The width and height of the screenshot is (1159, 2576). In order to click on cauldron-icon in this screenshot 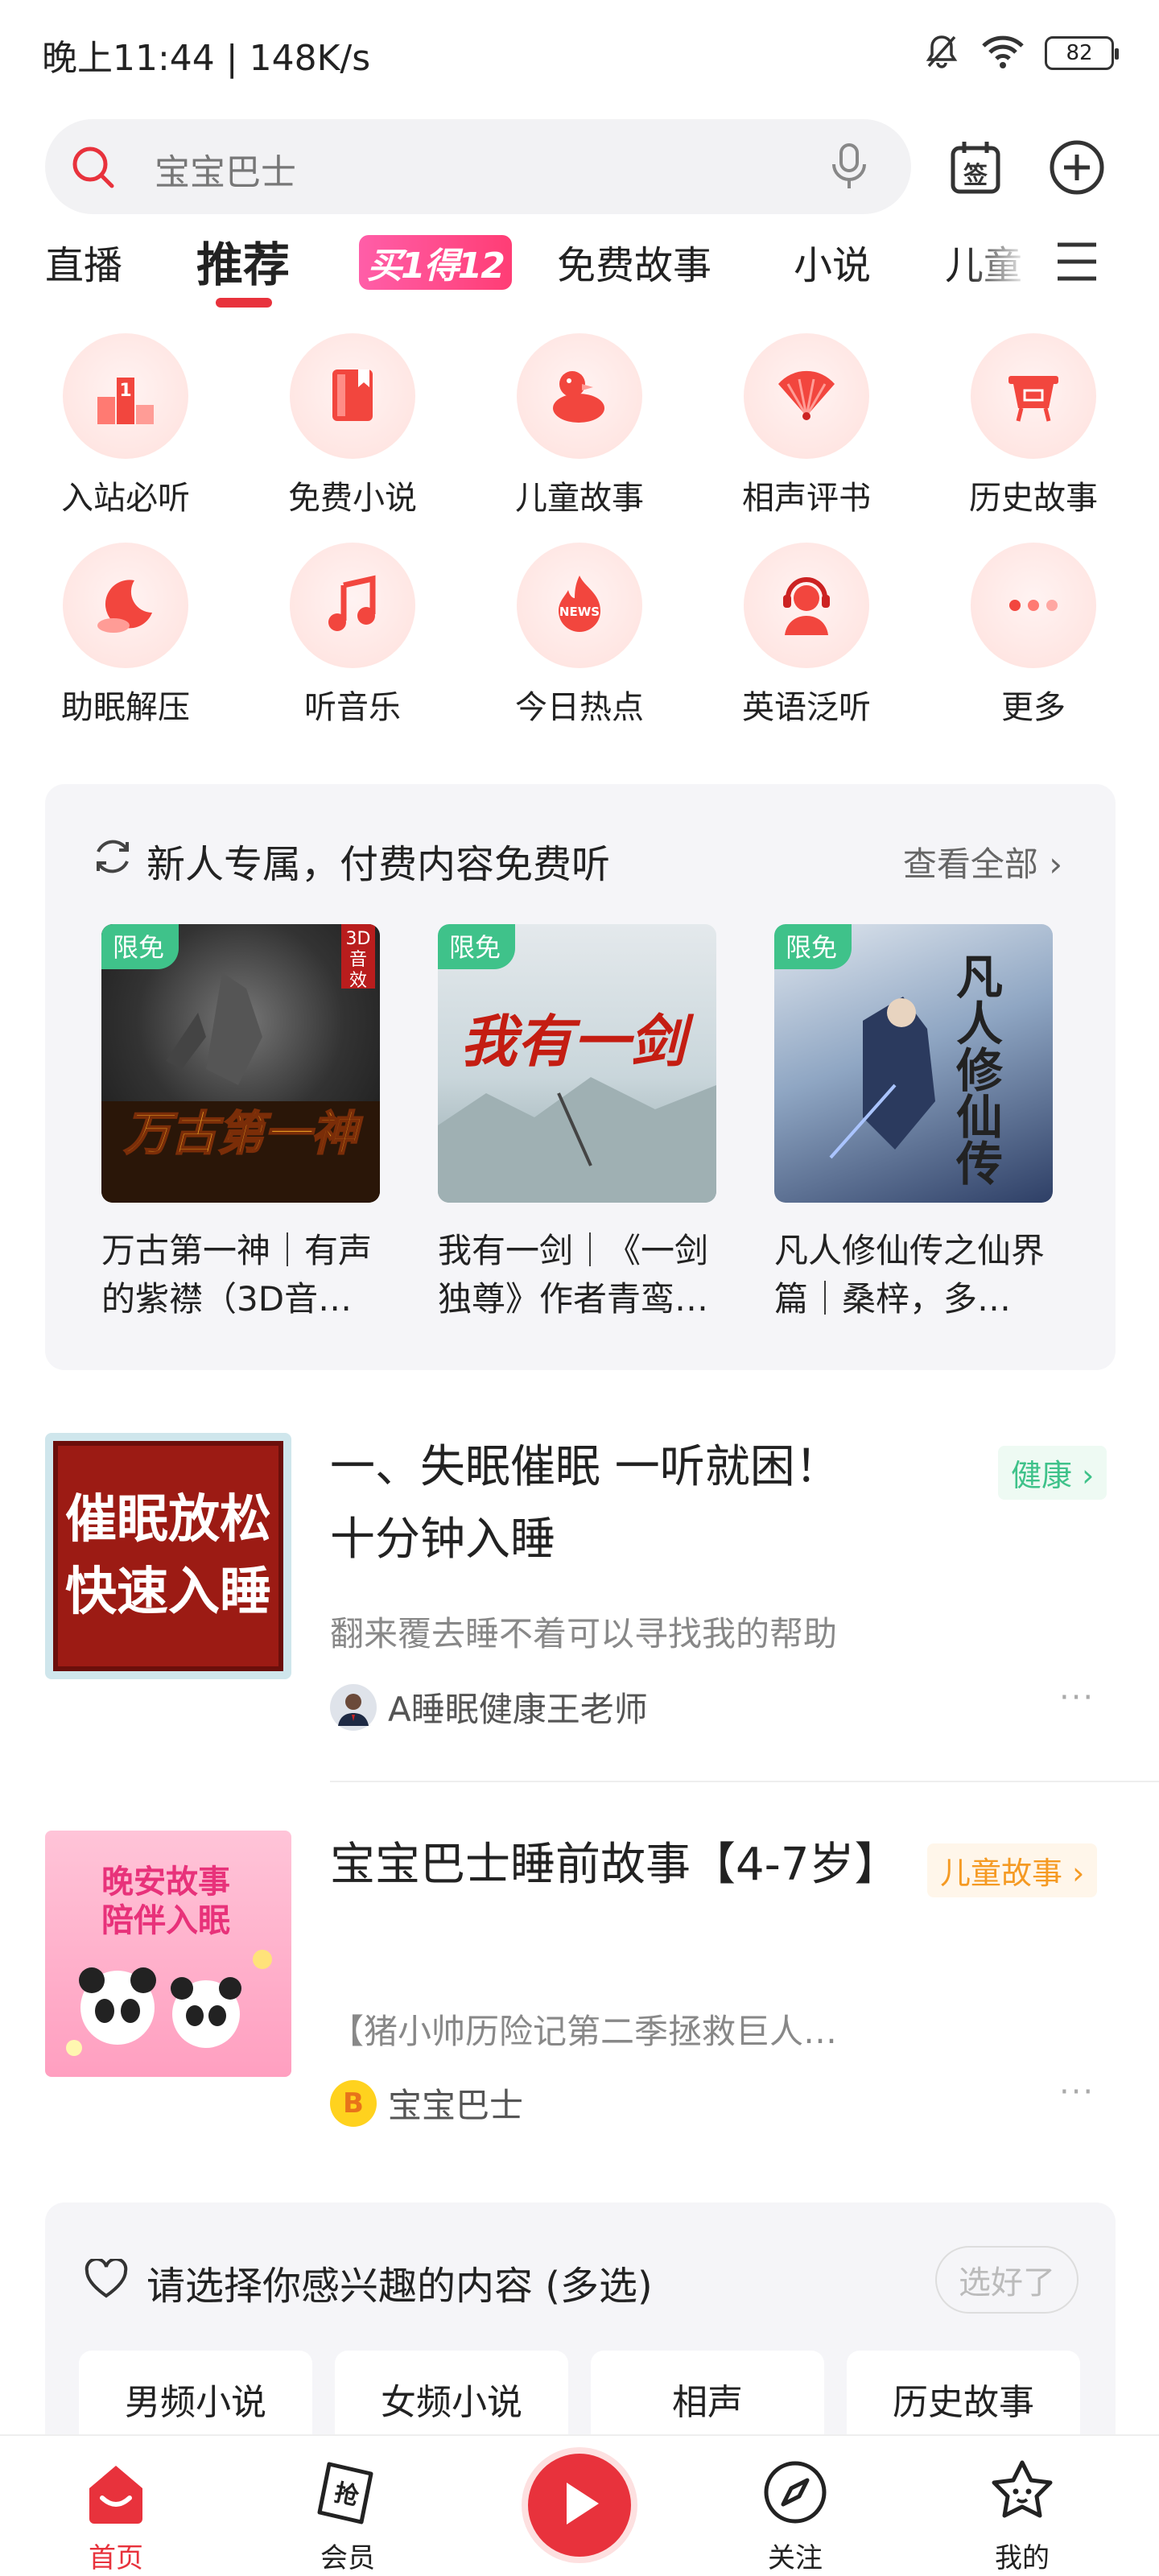, I will do `click(1033, 396)`.